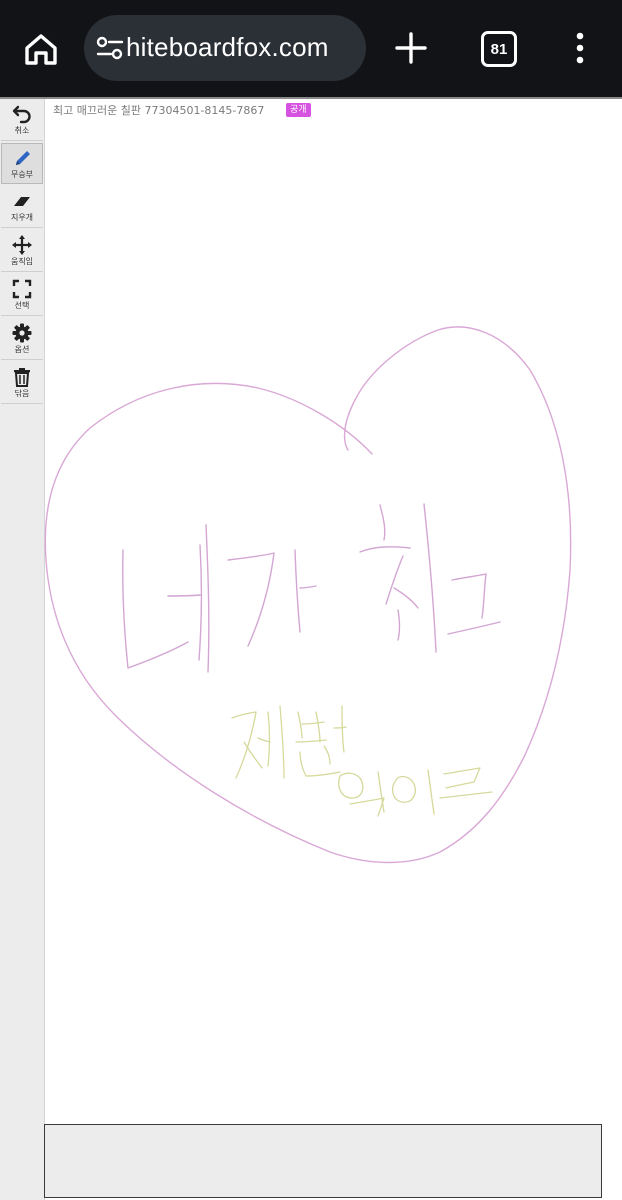 The width and height of the screenshot is (622, 1200). I want to click on select-icon, so click(22, 289).